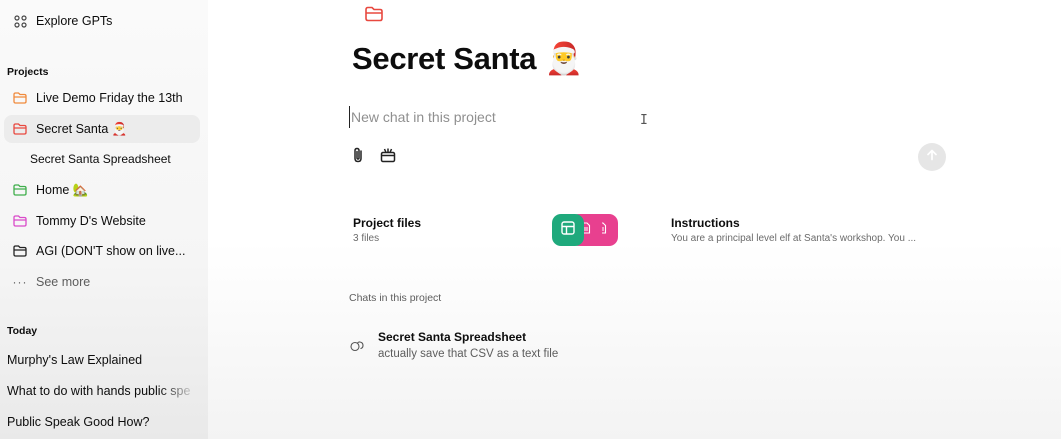 This screenshot has height=439, width=1061. I want to click on project-label: Tommy D's Website, so click(91, 221).